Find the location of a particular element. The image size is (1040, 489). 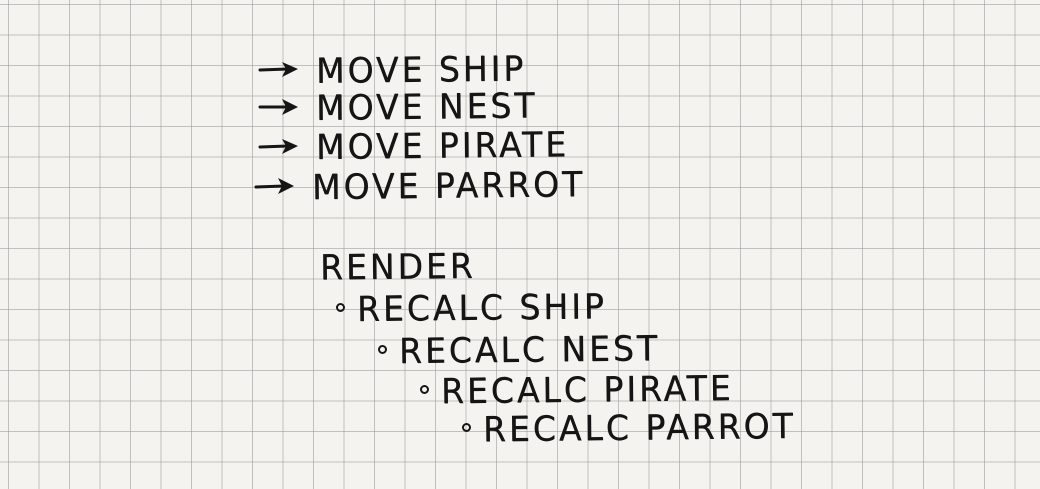

move-item: MOVE PIRATE is located at coordinates (414, 145).